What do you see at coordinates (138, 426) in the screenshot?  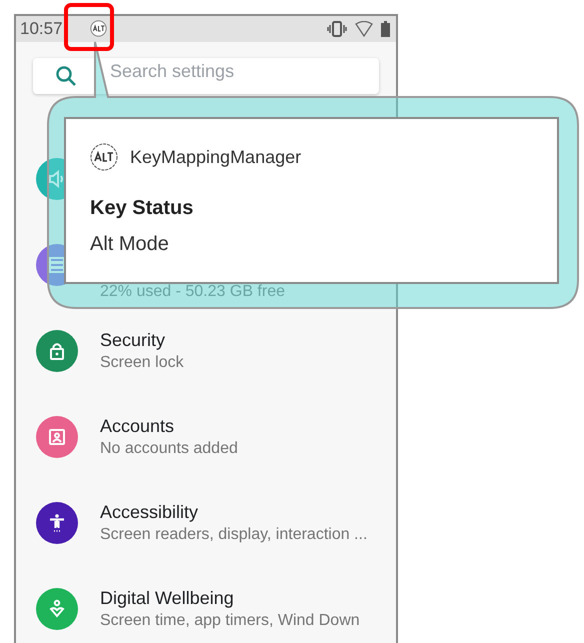 I see `item-title: Accounts` at bounding box center [138, 426].